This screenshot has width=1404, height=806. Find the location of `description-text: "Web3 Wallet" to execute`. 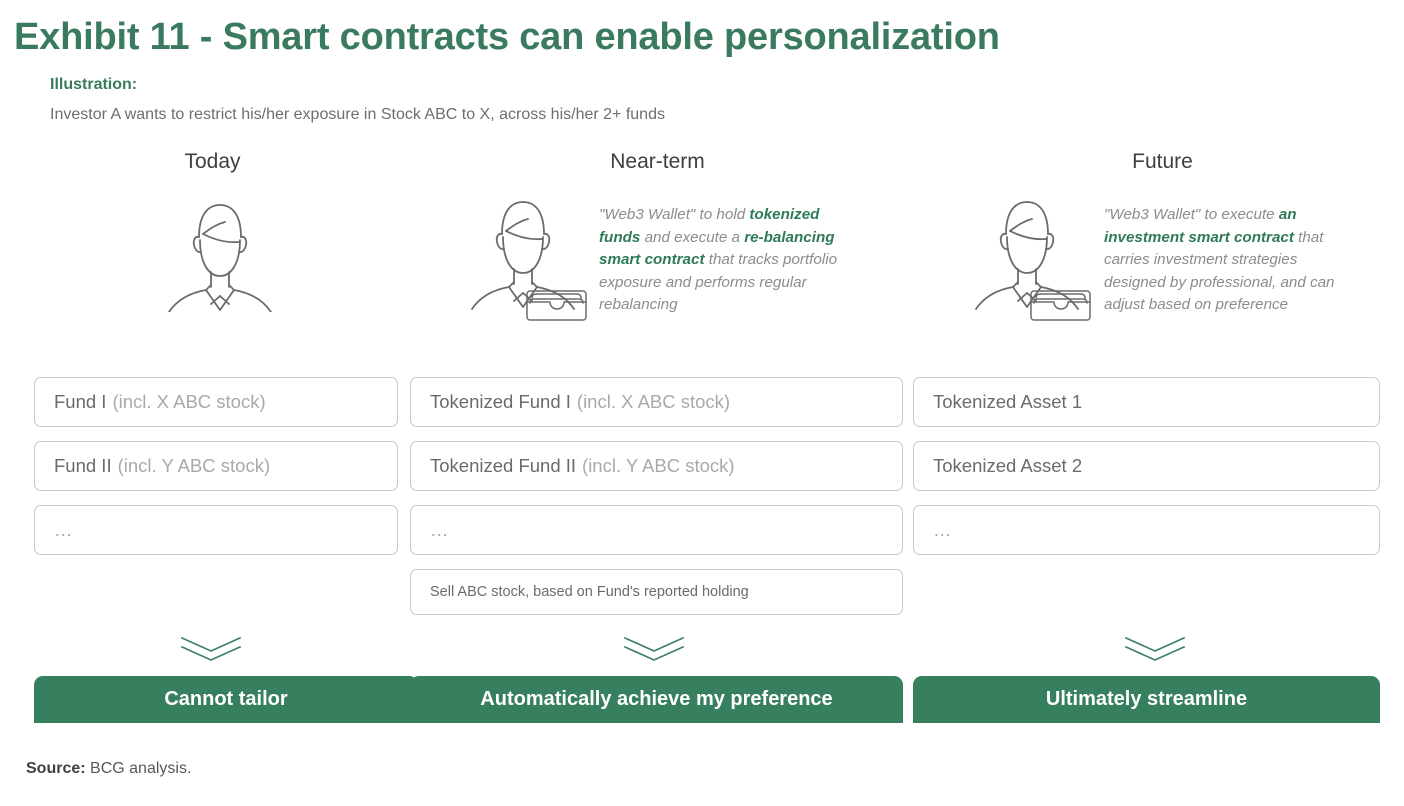

description-text: "Web3 Wallet" to execute is located at coordinates (1191, 214).